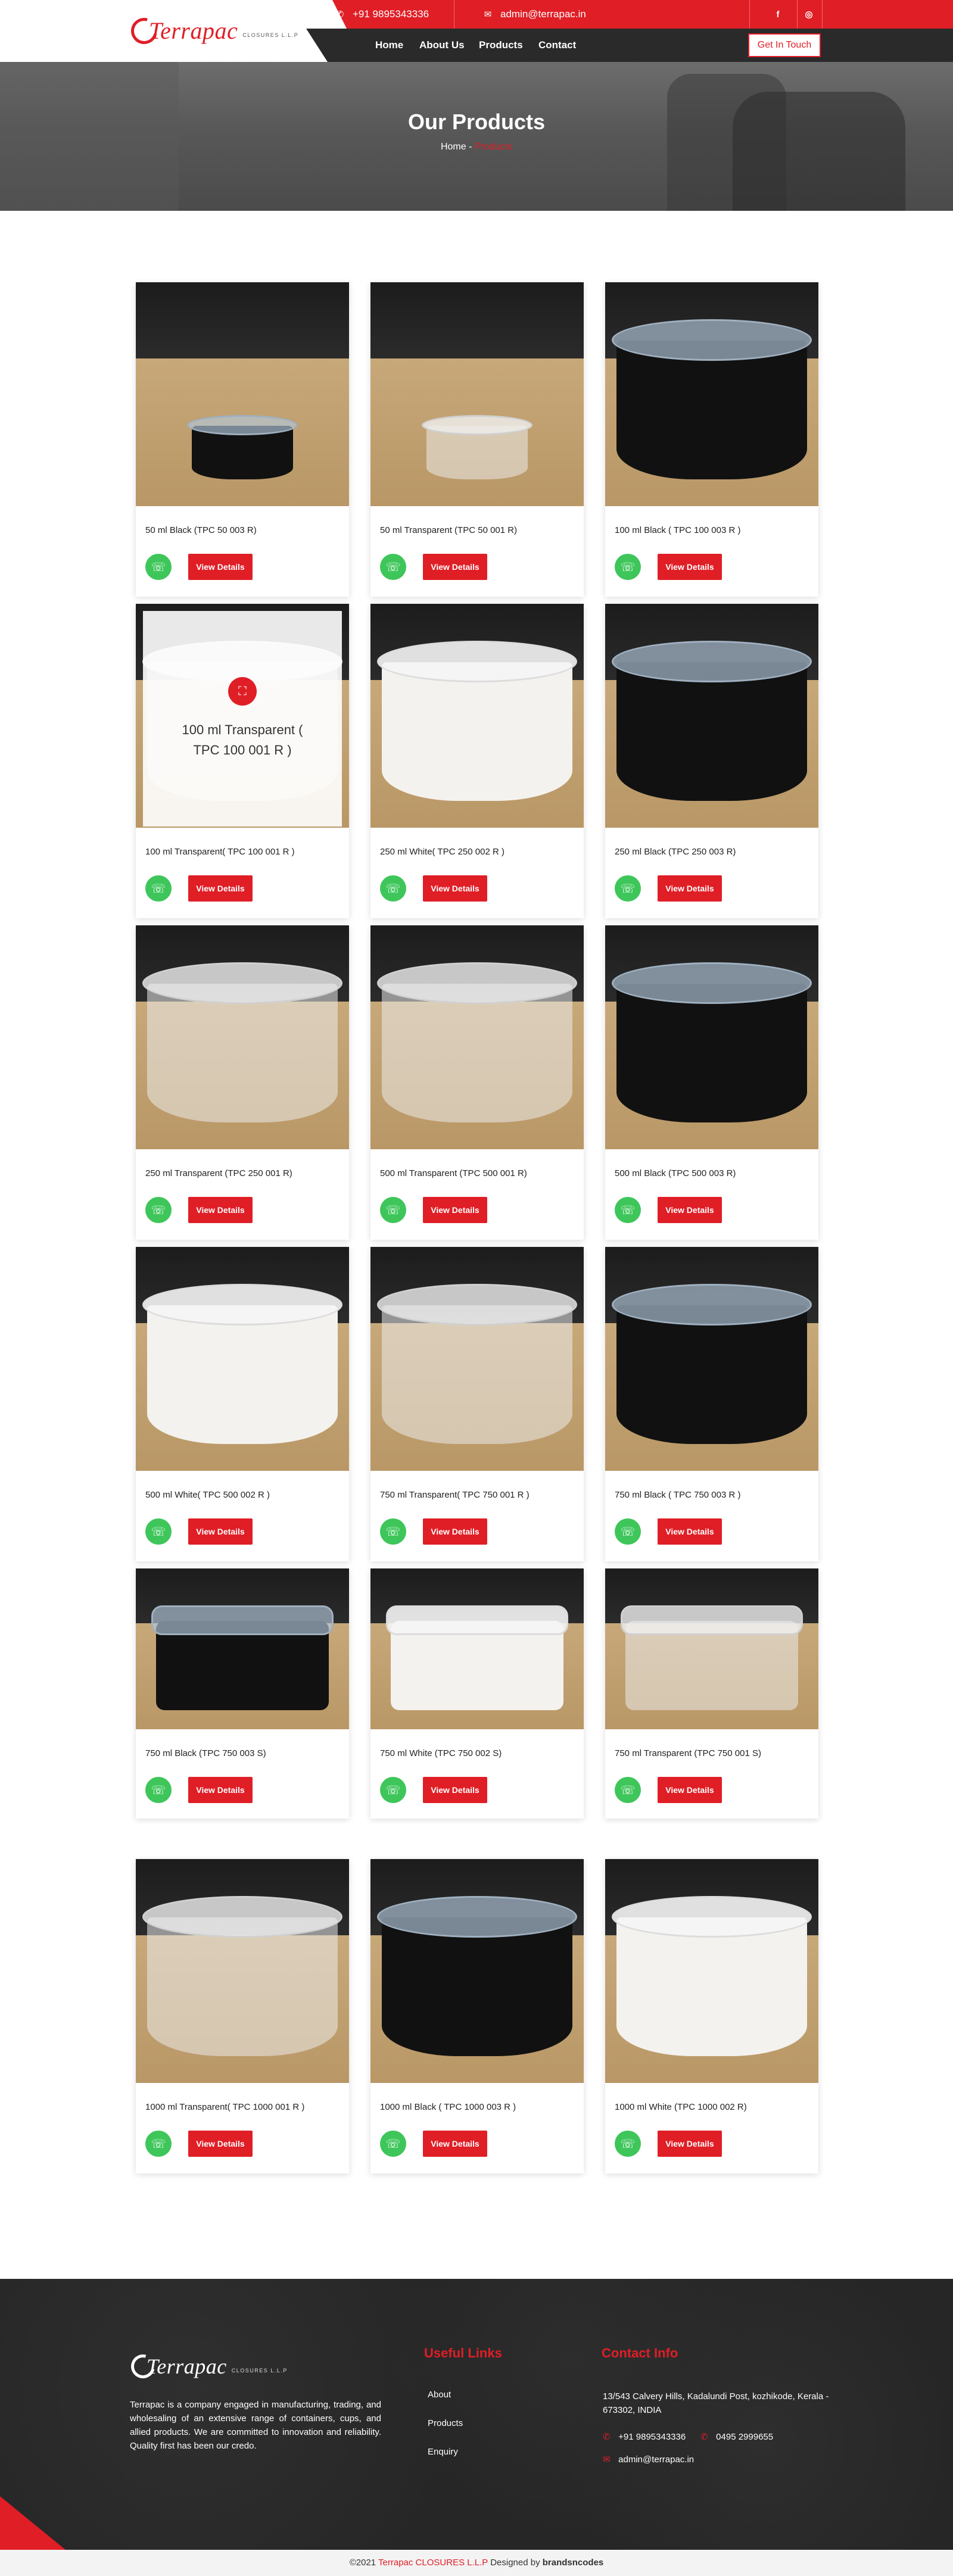 The image size is (953, 2576). I want to click on product-title: 250 ml Transparent (TPC 250 001 R), so click(218, 1173).